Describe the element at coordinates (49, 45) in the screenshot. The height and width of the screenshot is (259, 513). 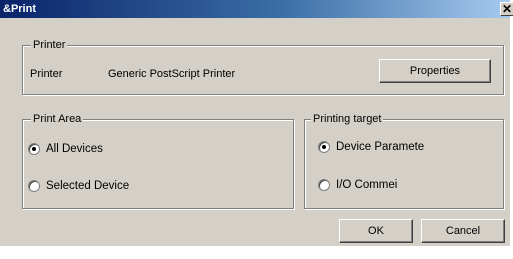
I see `printer-group-legend: Printer` at that location.